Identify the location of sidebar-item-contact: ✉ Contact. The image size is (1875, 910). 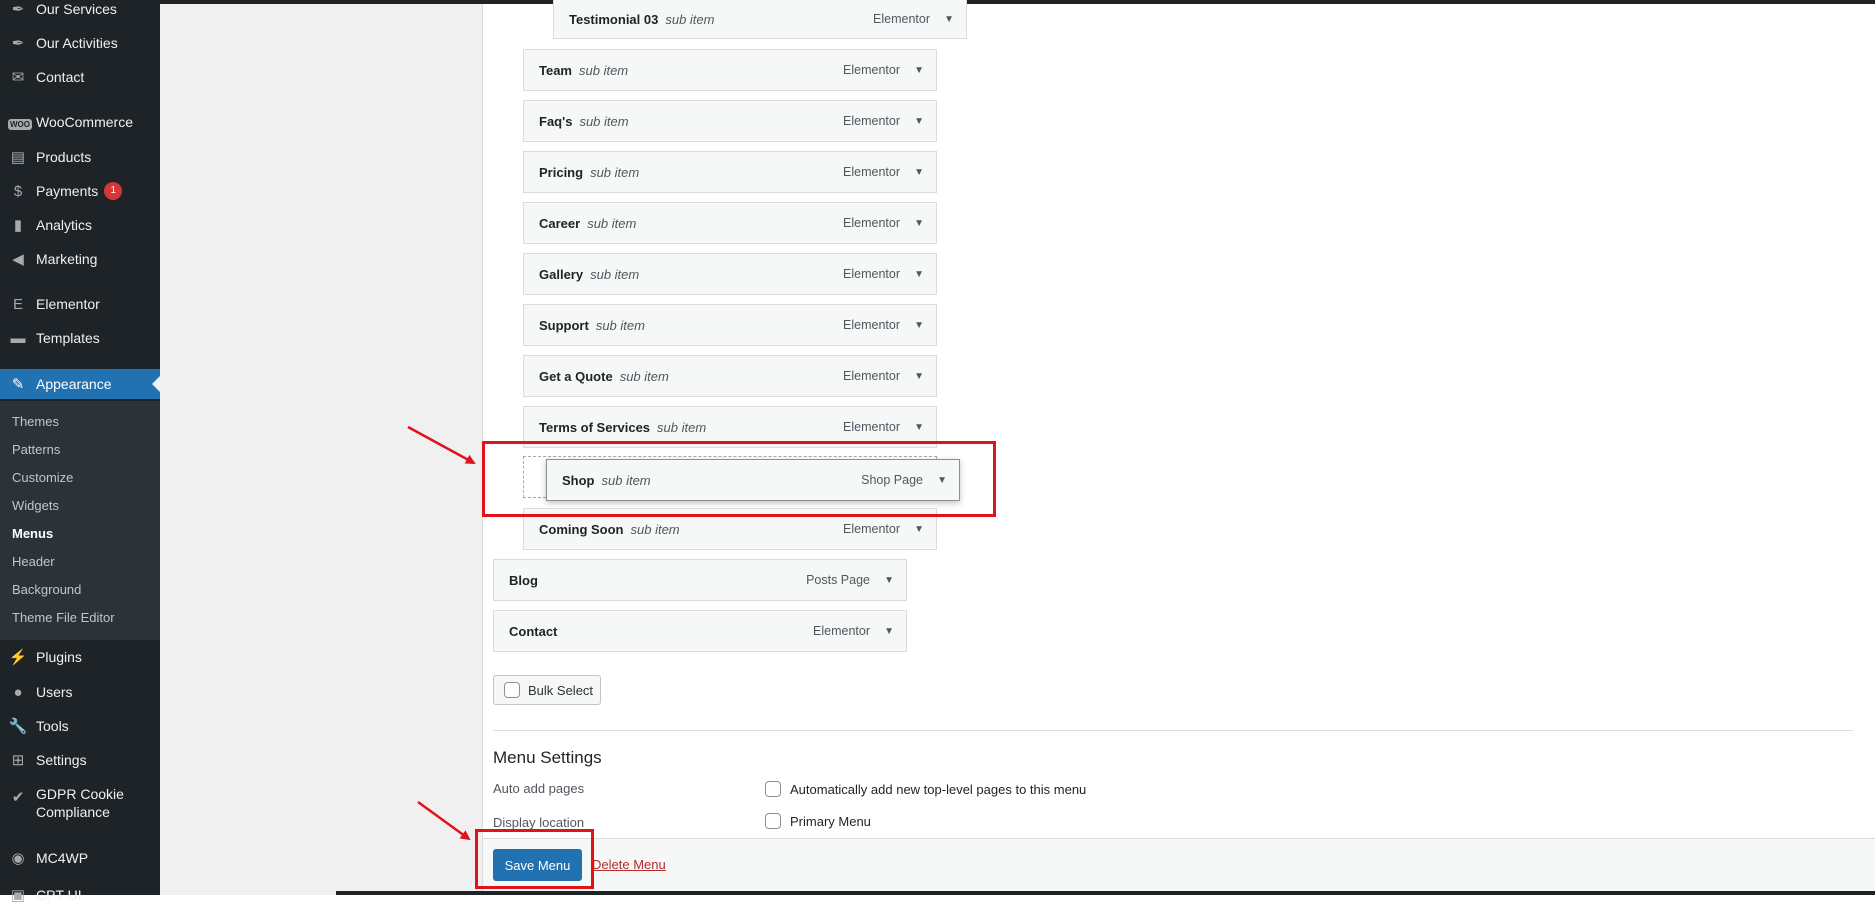
(80, 77).